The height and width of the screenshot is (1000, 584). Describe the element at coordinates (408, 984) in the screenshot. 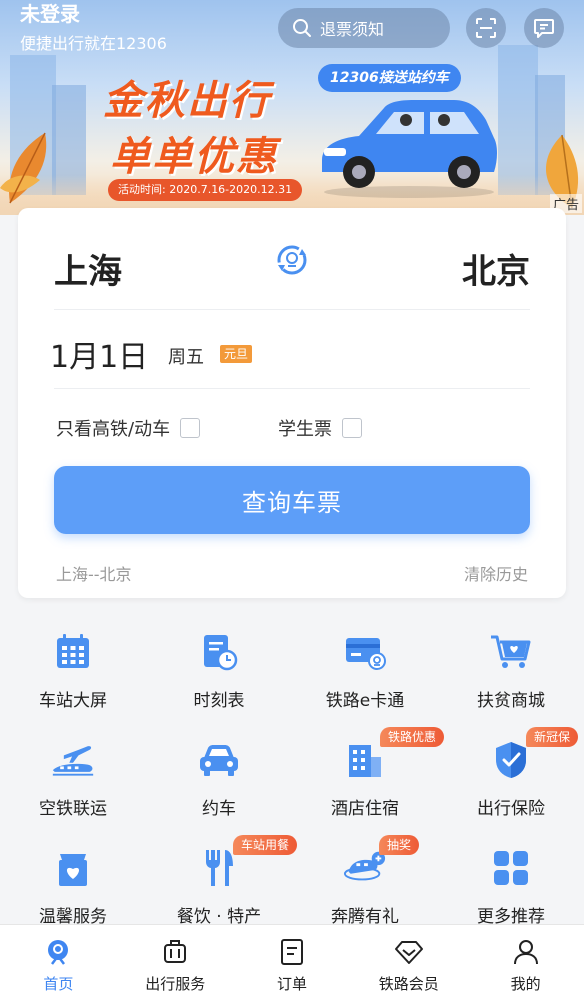

I see `tab-label: 铁路会员` at that location.